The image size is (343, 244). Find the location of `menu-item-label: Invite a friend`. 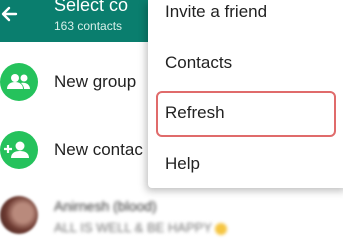

menu-item-label: Invite a friend is located at coordinates (216, 11).